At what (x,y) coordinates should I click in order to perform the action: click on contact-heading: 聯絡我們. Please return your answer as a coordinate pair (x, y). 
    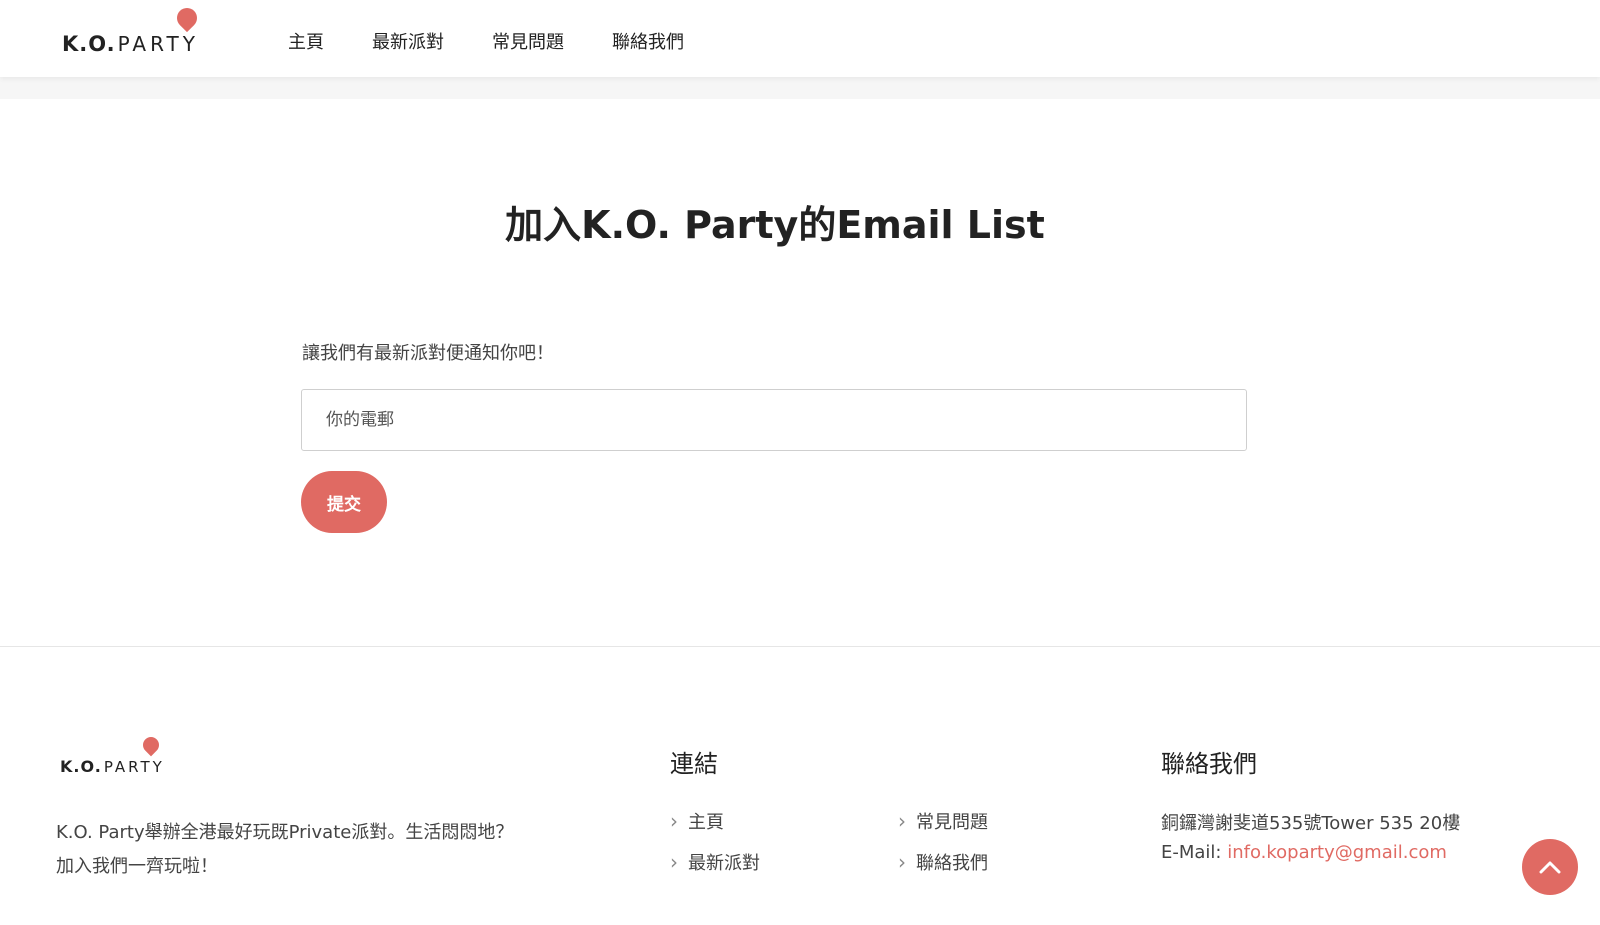
    Looking at the image, I should click on (1209, 764).